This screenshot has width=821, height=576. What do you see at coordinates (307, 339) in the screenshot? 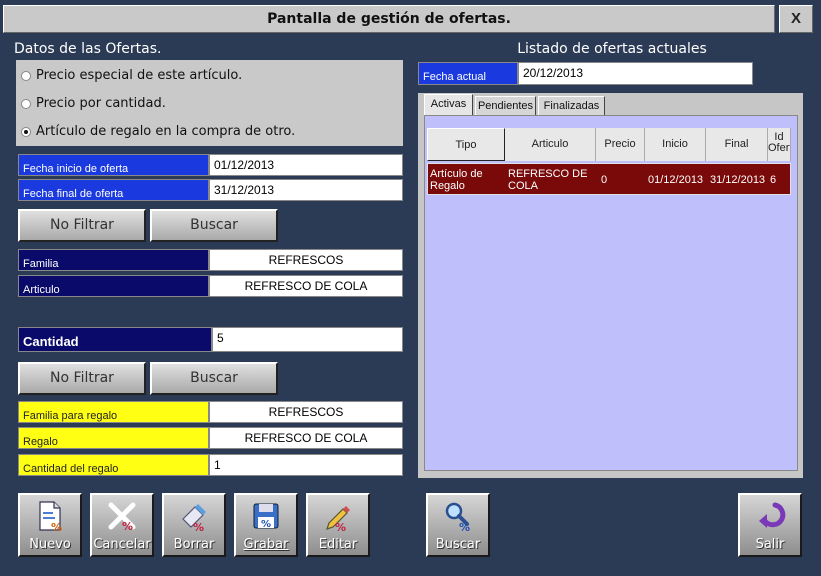
I see `cantidad-input: 5` at bounding box center [307, 339].